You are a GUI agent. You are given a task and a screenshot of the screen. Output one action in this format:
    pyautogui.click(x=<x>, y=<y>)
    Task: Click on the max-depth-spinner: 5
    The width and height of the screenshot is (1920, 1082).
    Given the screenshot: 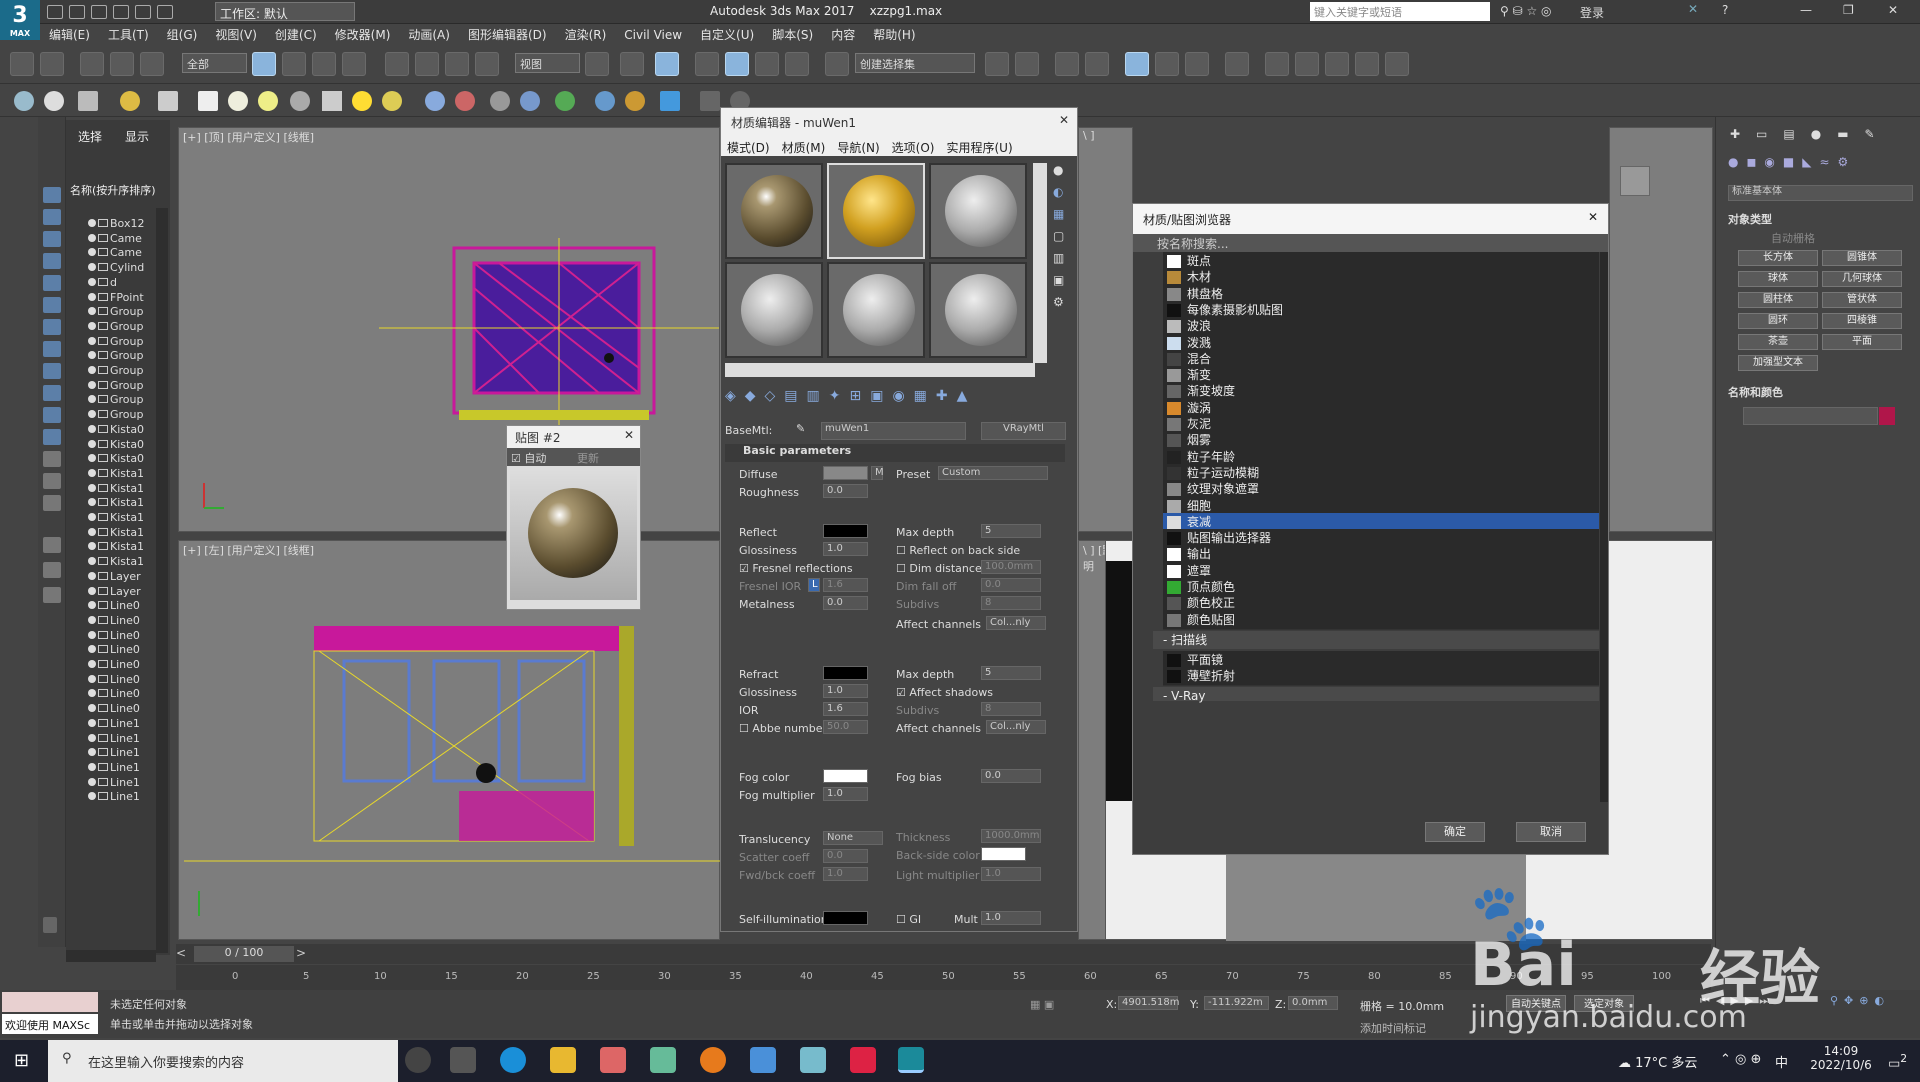 What is the action you would take?
    pyautogui.click(x=1011, y=531)
    